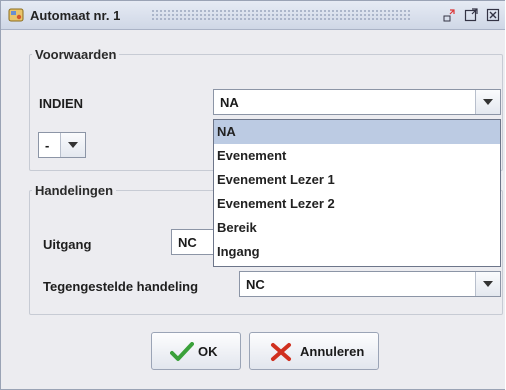 The height and width of the screenshot is (390, 506). I want to click on title-bar-grip, so click(281, 15).